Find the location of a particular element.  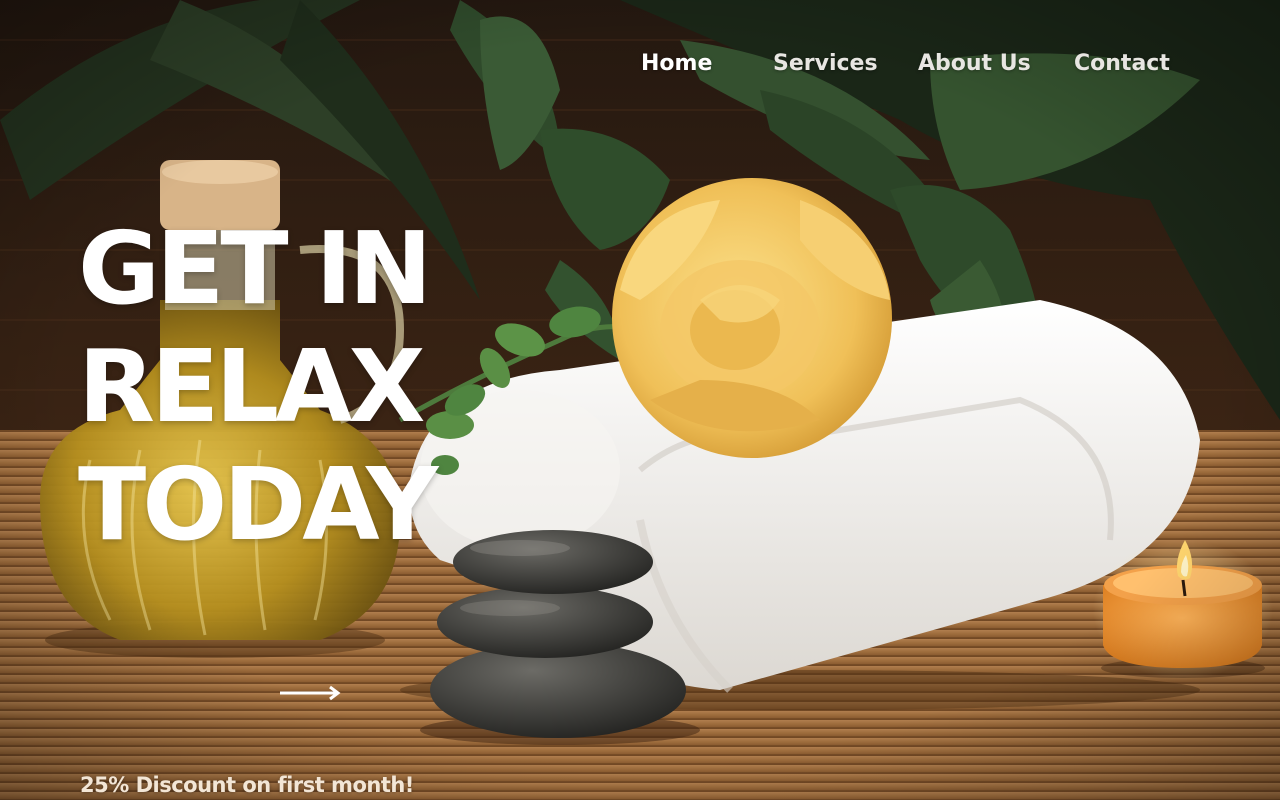

headline-line-3: TODAY is located at coordinates (258, 504).